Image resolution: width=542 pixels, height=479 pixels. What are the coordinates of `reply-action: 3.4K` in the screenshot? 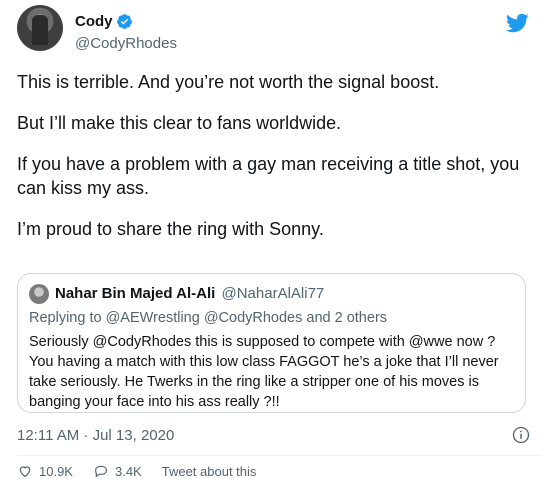 It's located at (117, 471).